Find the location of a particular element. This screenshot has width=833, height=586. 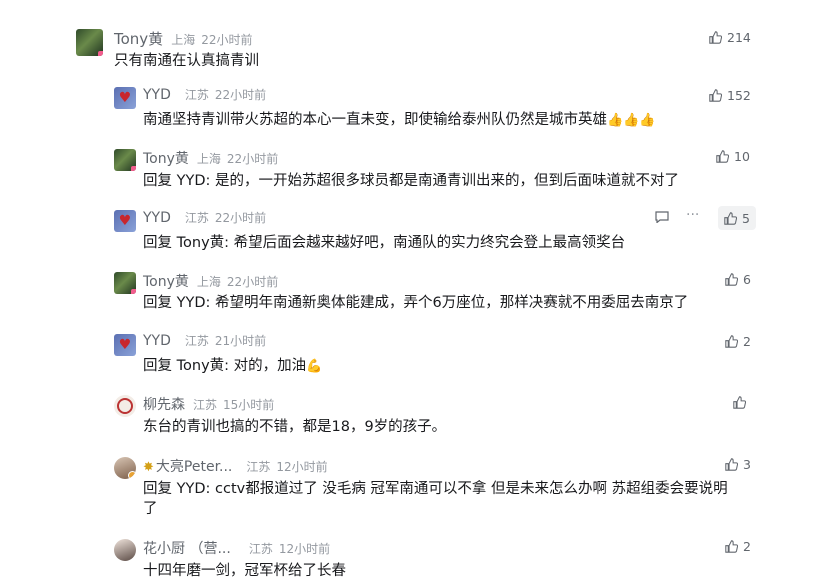

more-dots-icon: ··· is located at coordinates (692, 215).